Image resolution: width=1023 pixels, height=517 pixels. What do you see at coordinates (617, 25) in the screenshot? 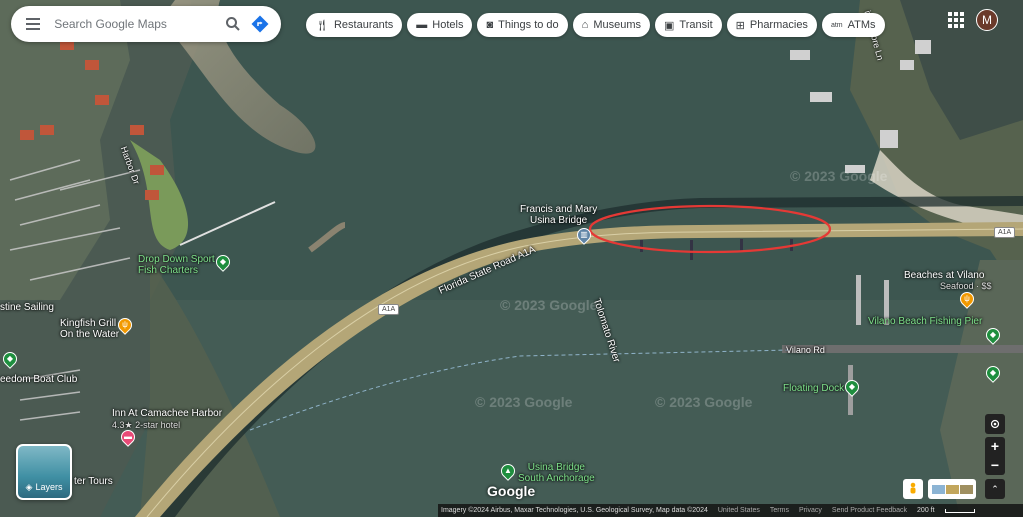
I see `chip-label: Museums` at bounding box center [617, 25].